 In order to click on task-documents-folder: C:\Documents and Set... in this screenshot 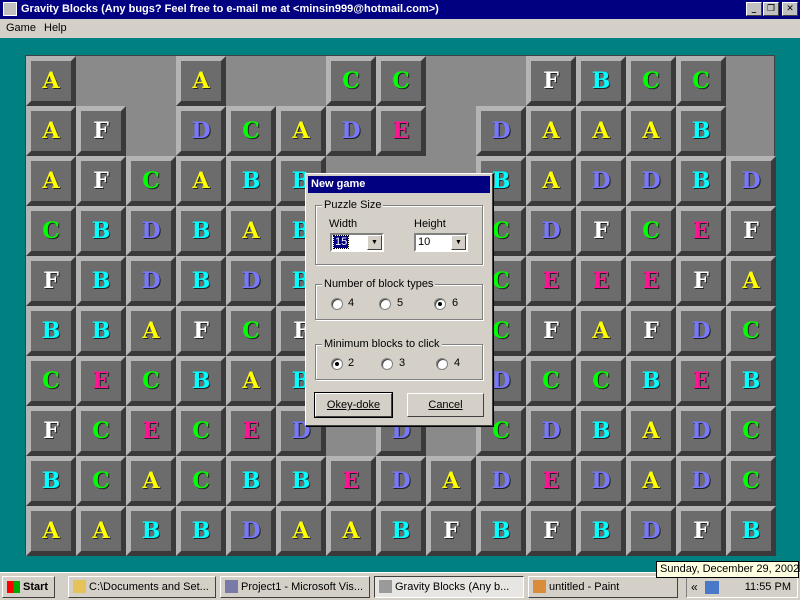, I will do `click(142, 587)`.